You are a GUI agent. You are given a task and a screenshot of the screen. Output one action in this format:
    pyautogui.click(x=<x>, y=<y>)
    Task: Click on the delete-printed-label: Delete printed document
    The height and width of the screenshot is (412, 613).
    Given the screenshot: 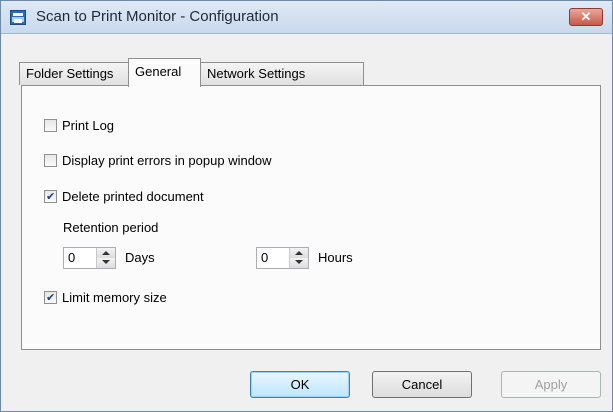 What is the action you would take?
    pyautogui.click(x=133, y=196)
    